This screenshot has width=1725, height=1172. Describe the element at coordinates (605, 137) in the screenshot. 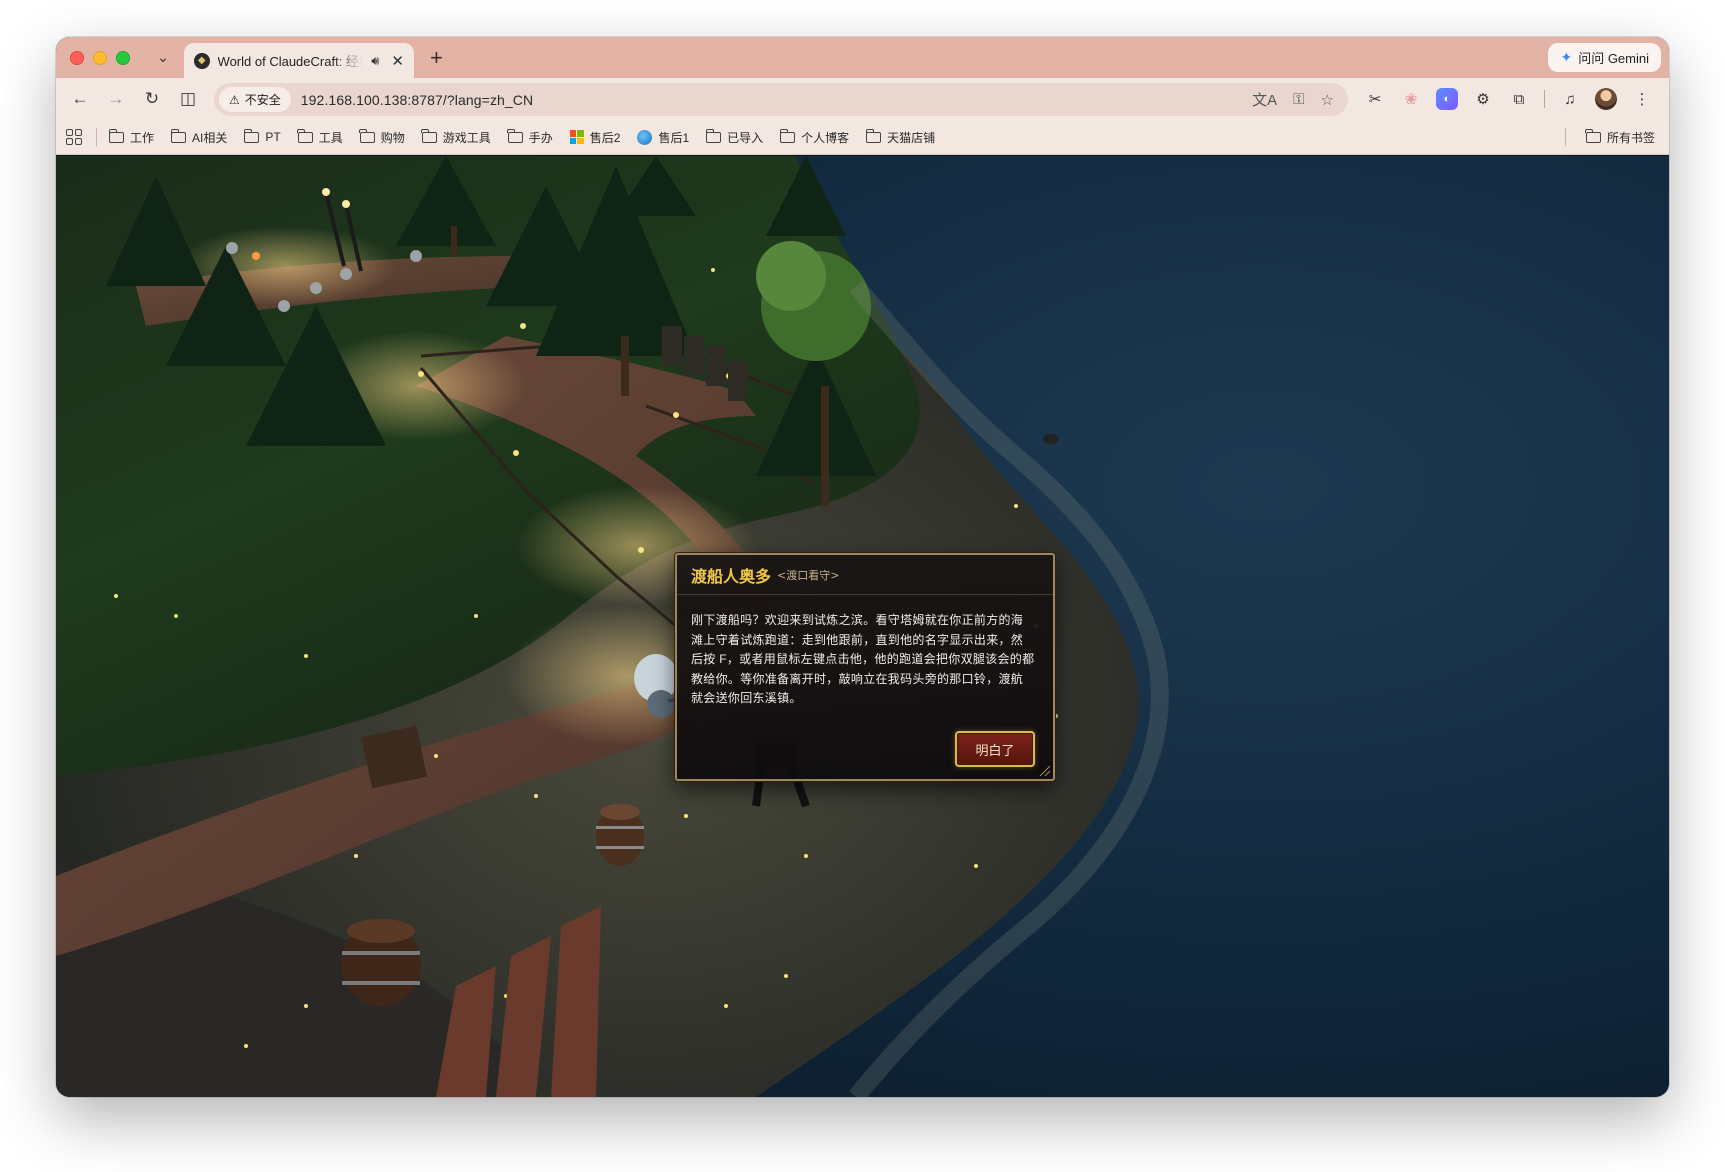

I see `bookmark-label: 售后2` at that location.